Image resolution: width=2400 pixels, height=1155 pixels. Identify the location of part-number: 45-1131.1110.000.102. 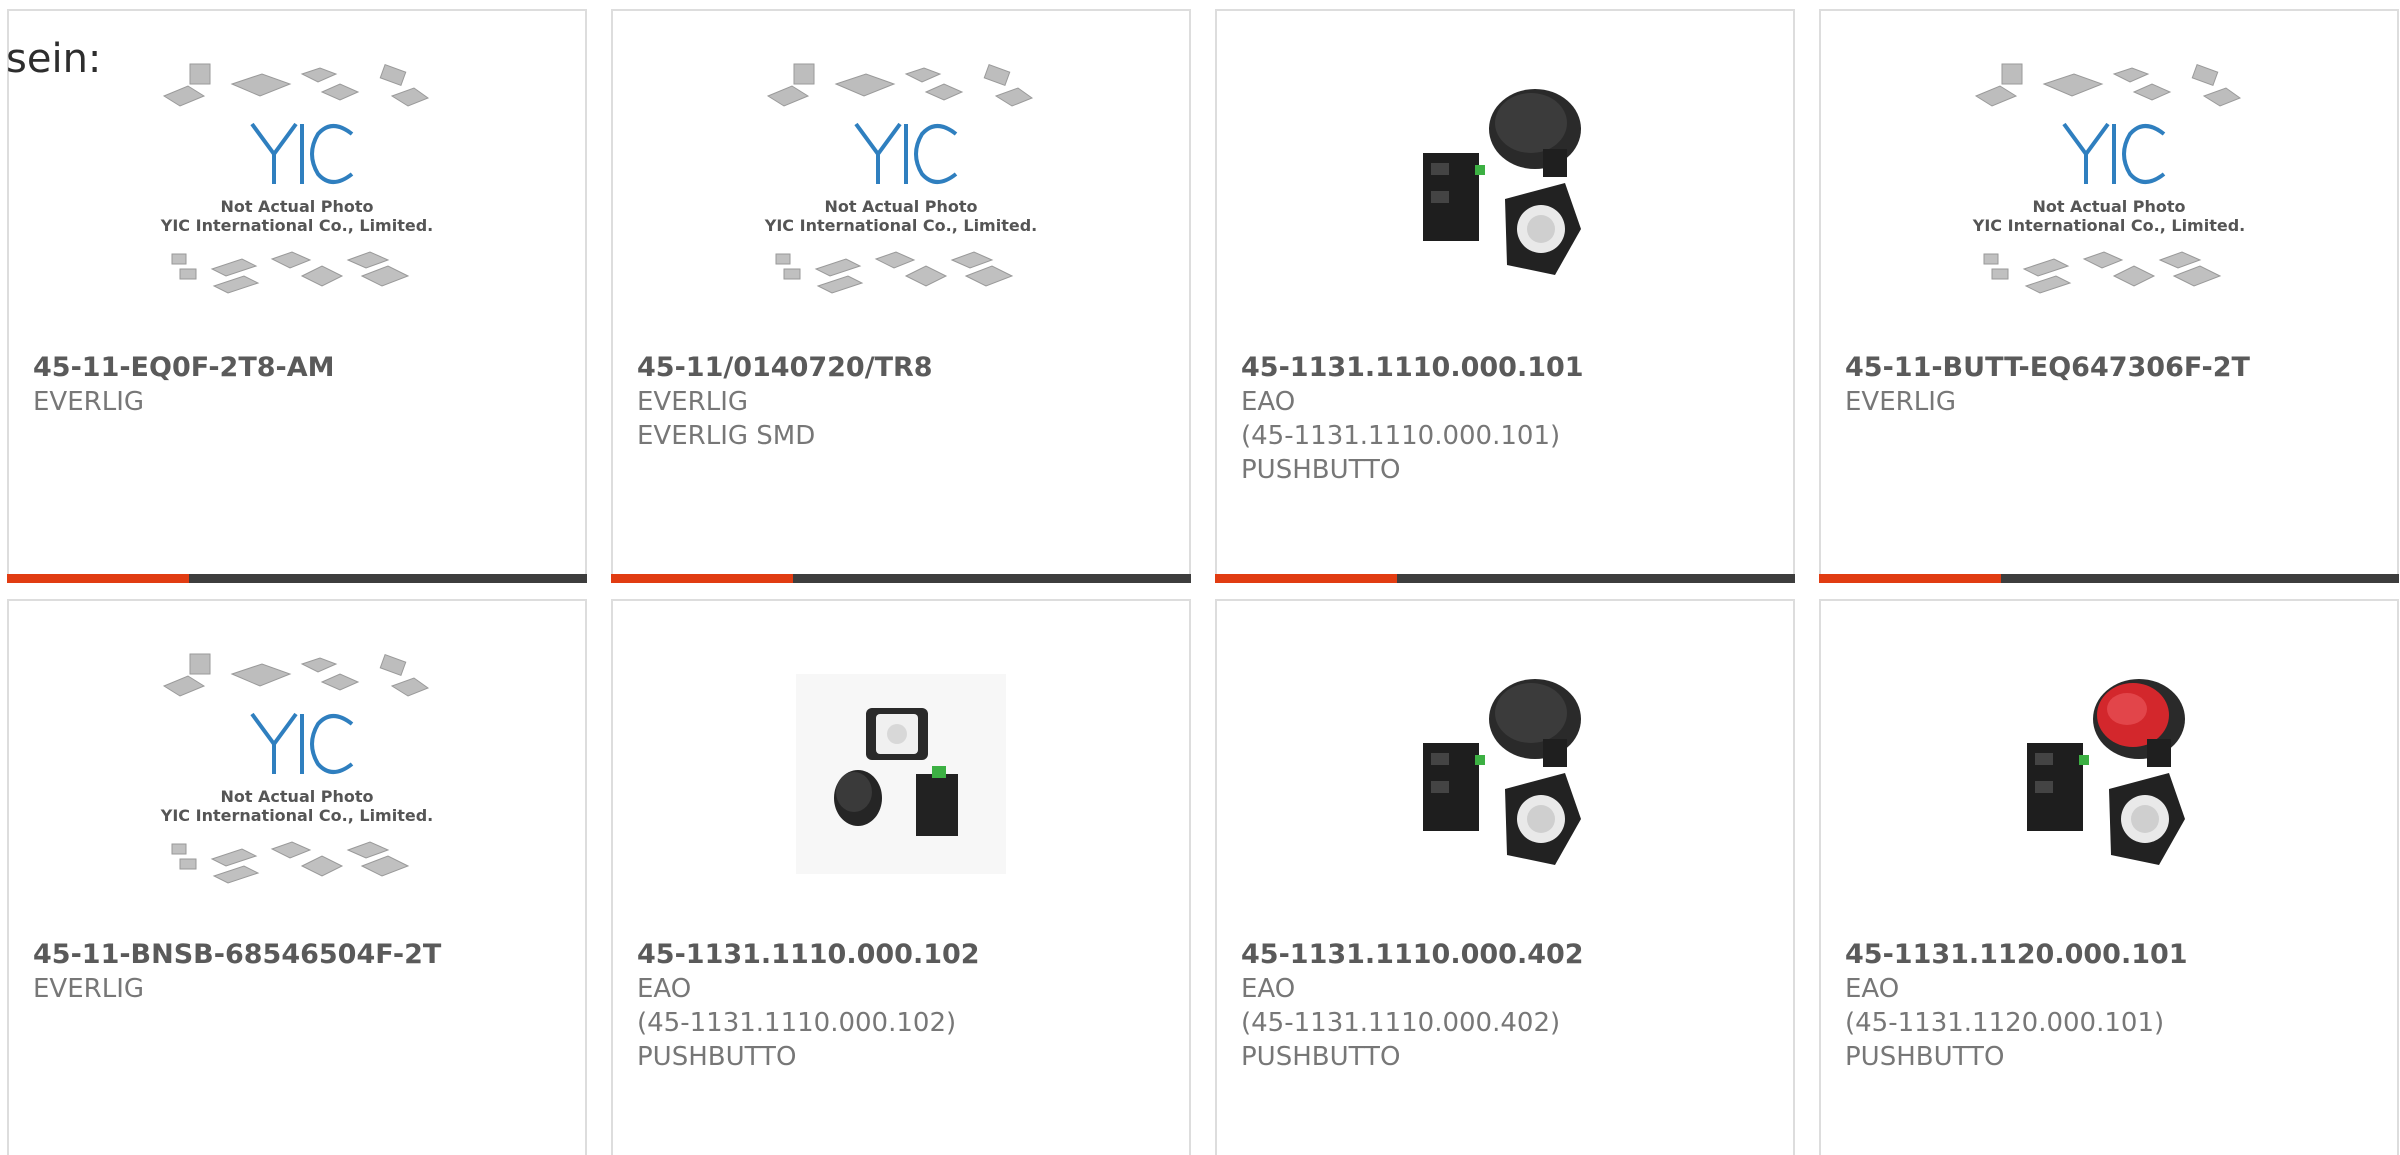
(907, 955).